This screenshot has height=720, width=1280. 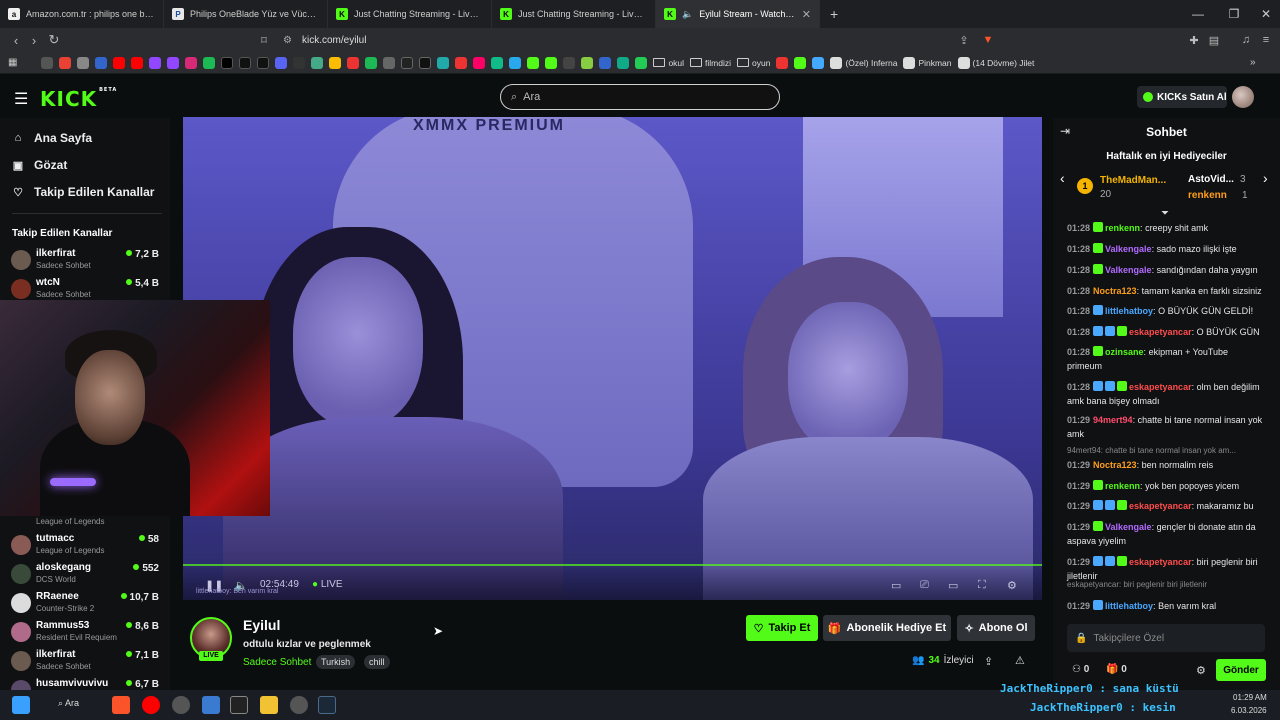 What do you see at coordinates (86, 261) in the screenshot?
I see `followed-channel: ilkerfirat Sadece Sohbet 7,2 B` at bounding box center [86, 261].